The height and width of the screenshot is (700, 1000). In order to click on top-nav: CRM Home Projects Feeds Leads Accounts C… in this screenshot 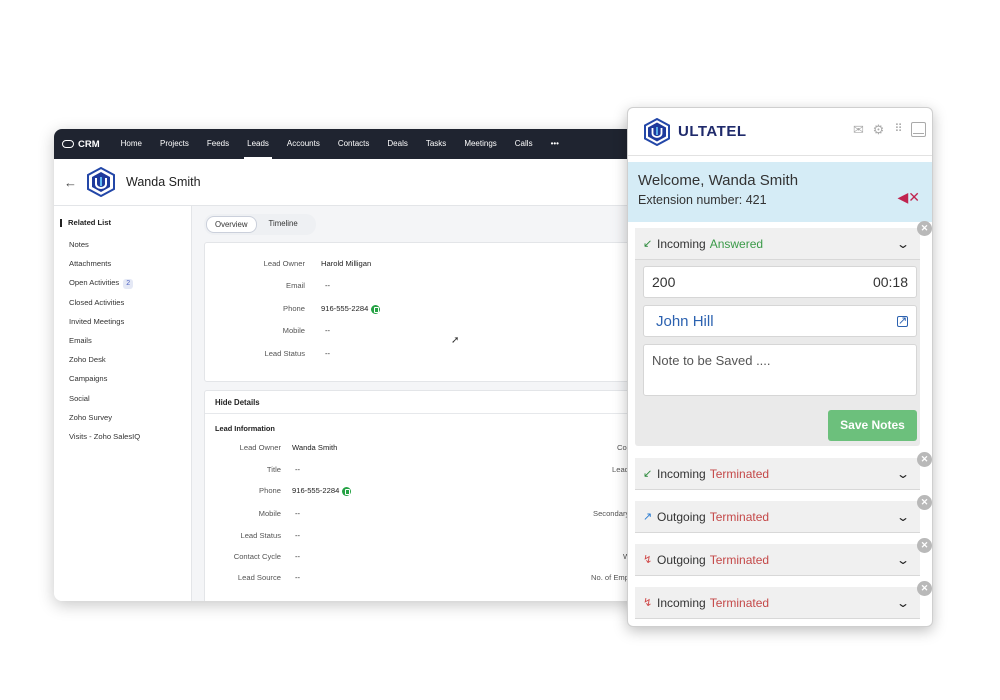, I will do `click(374, 144)`.